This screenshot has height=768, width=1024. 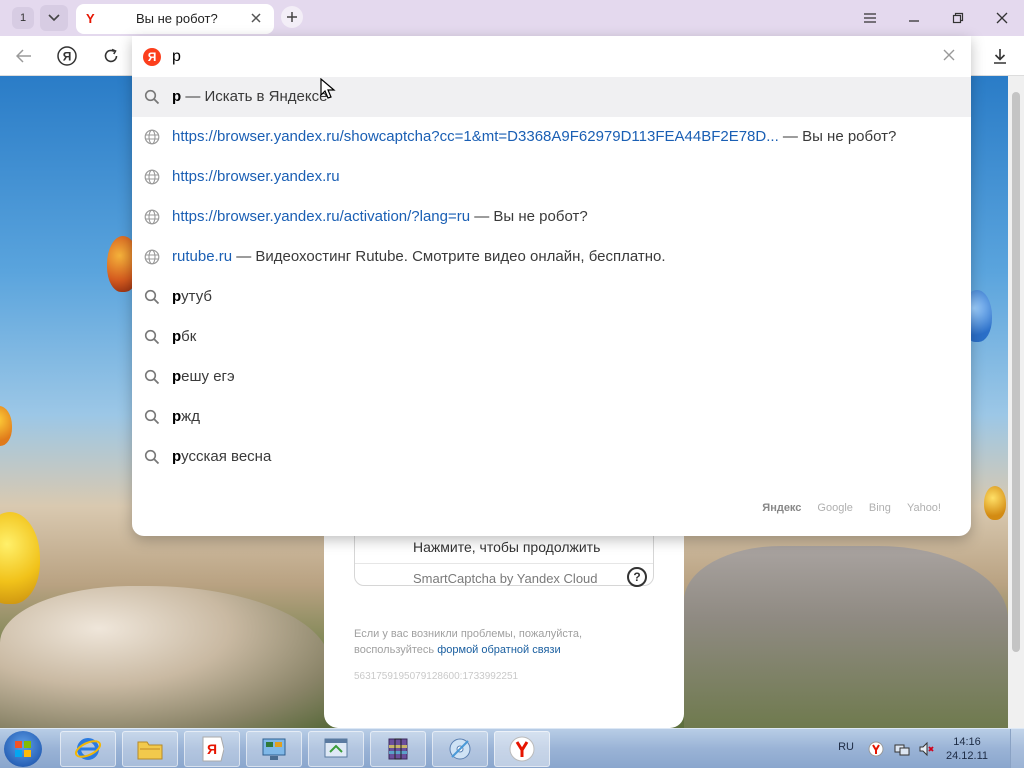 What do you see at coordinates (876, 749) in the screenshot?
I see `yandex-tray-icon` at bounding box center [876, 749].